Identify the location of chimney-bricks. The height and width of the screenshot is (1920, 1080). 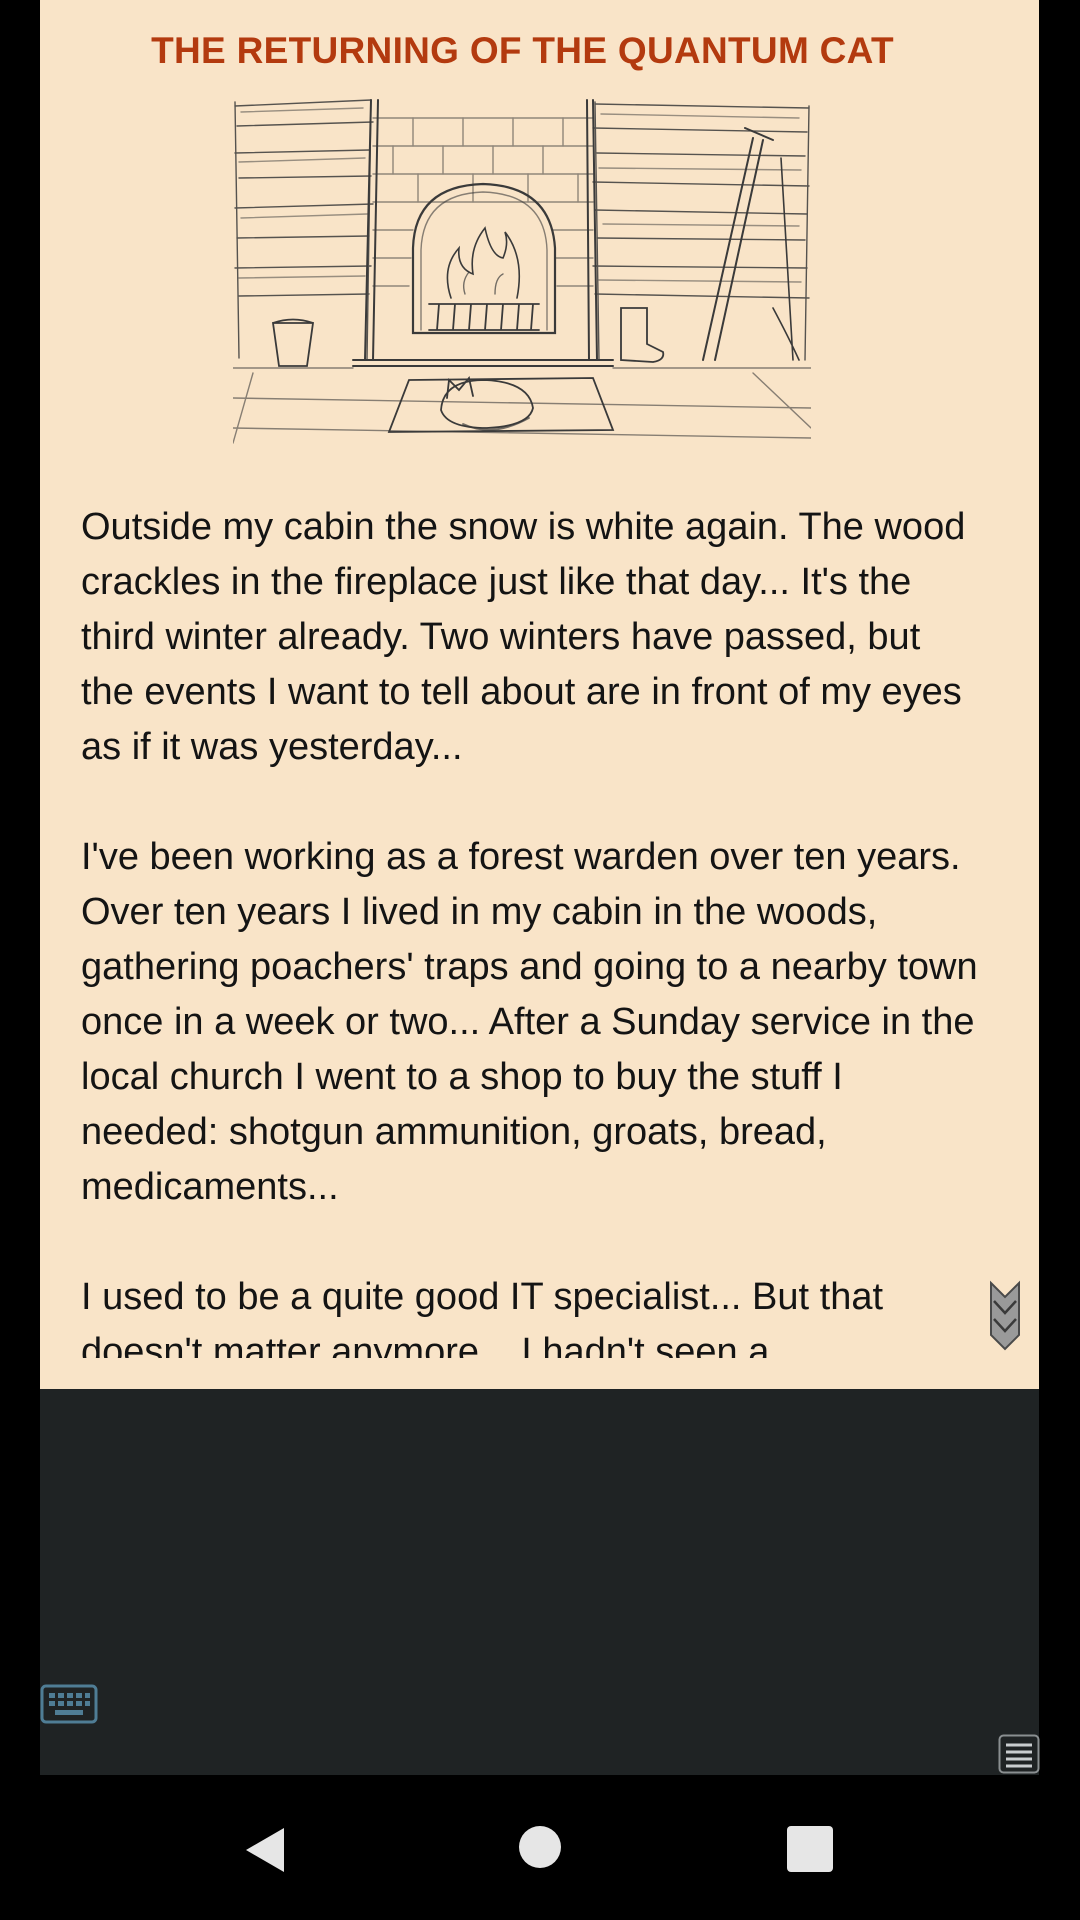
(483, 202).